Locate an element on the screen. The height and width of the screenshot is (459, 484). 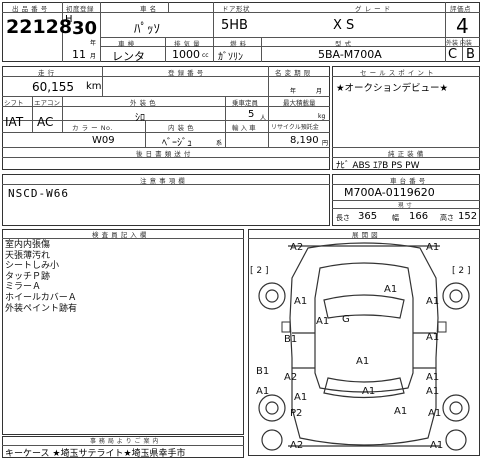
month-unit: 月 is located at coordinates (93, 56).